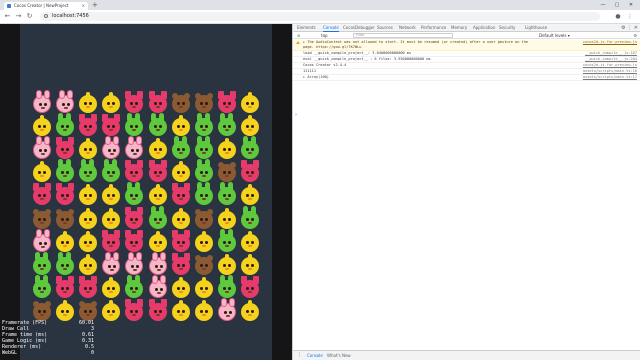  Describe the element at coordinates (484, 28) in the screenshot. I see `devtools-tab-application: Application` at that location.